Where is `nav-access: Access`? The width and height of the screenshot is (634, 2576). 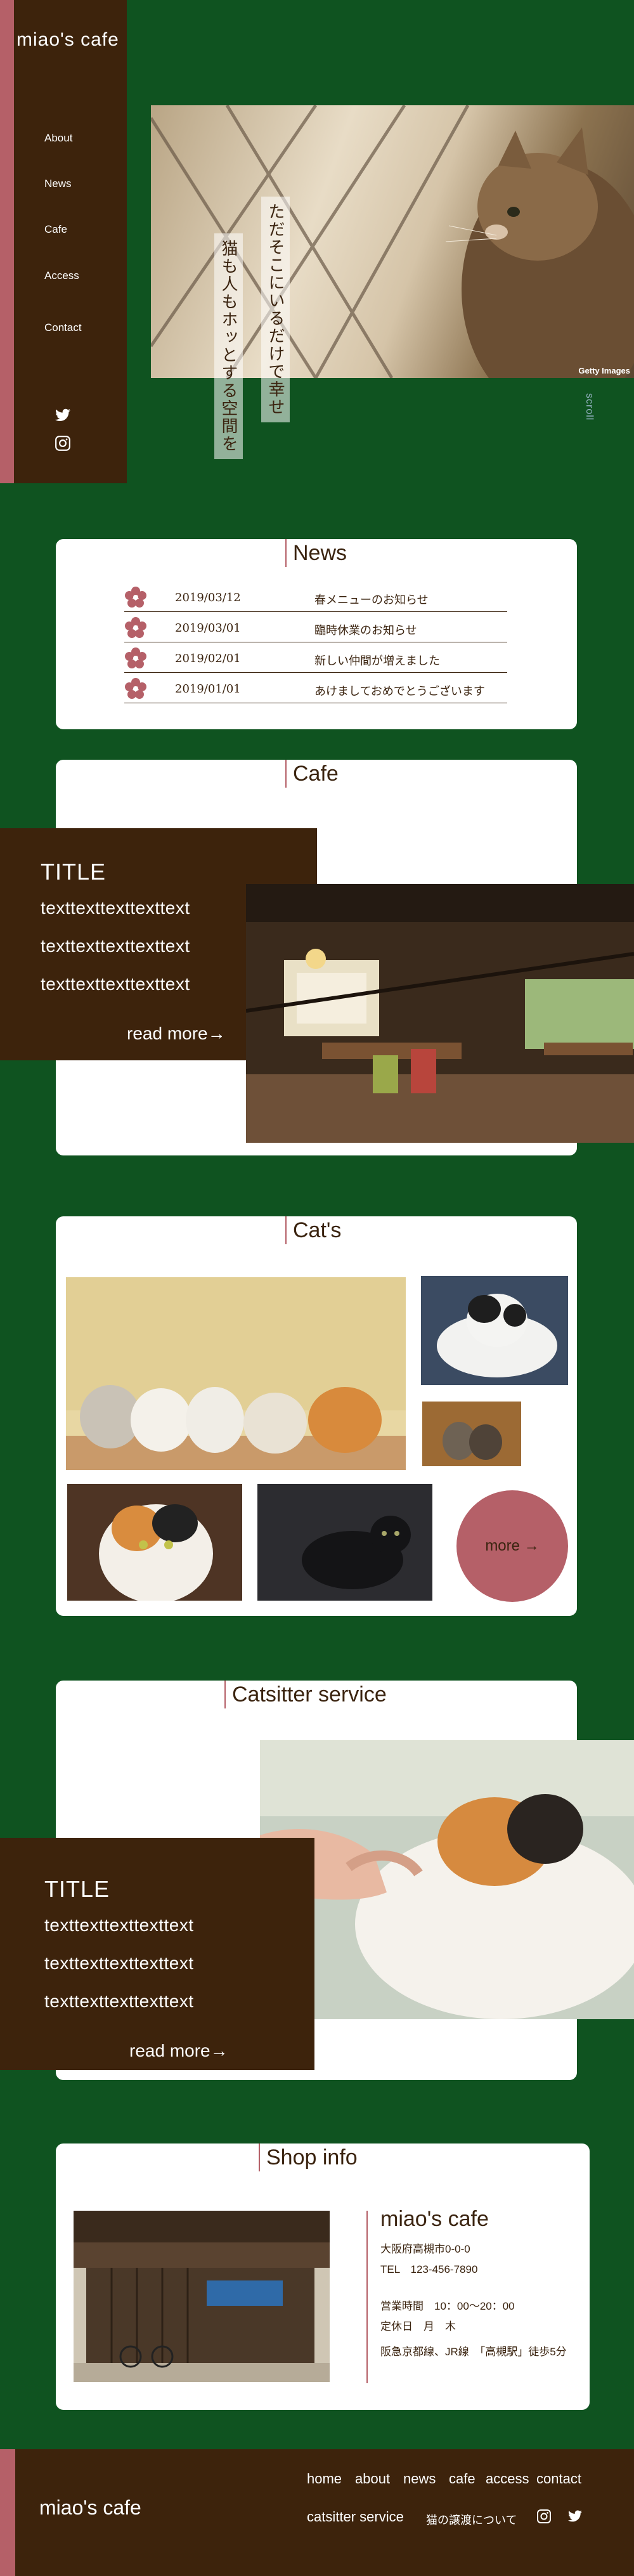
nav-access: Access is located at coordinates (61, 276).